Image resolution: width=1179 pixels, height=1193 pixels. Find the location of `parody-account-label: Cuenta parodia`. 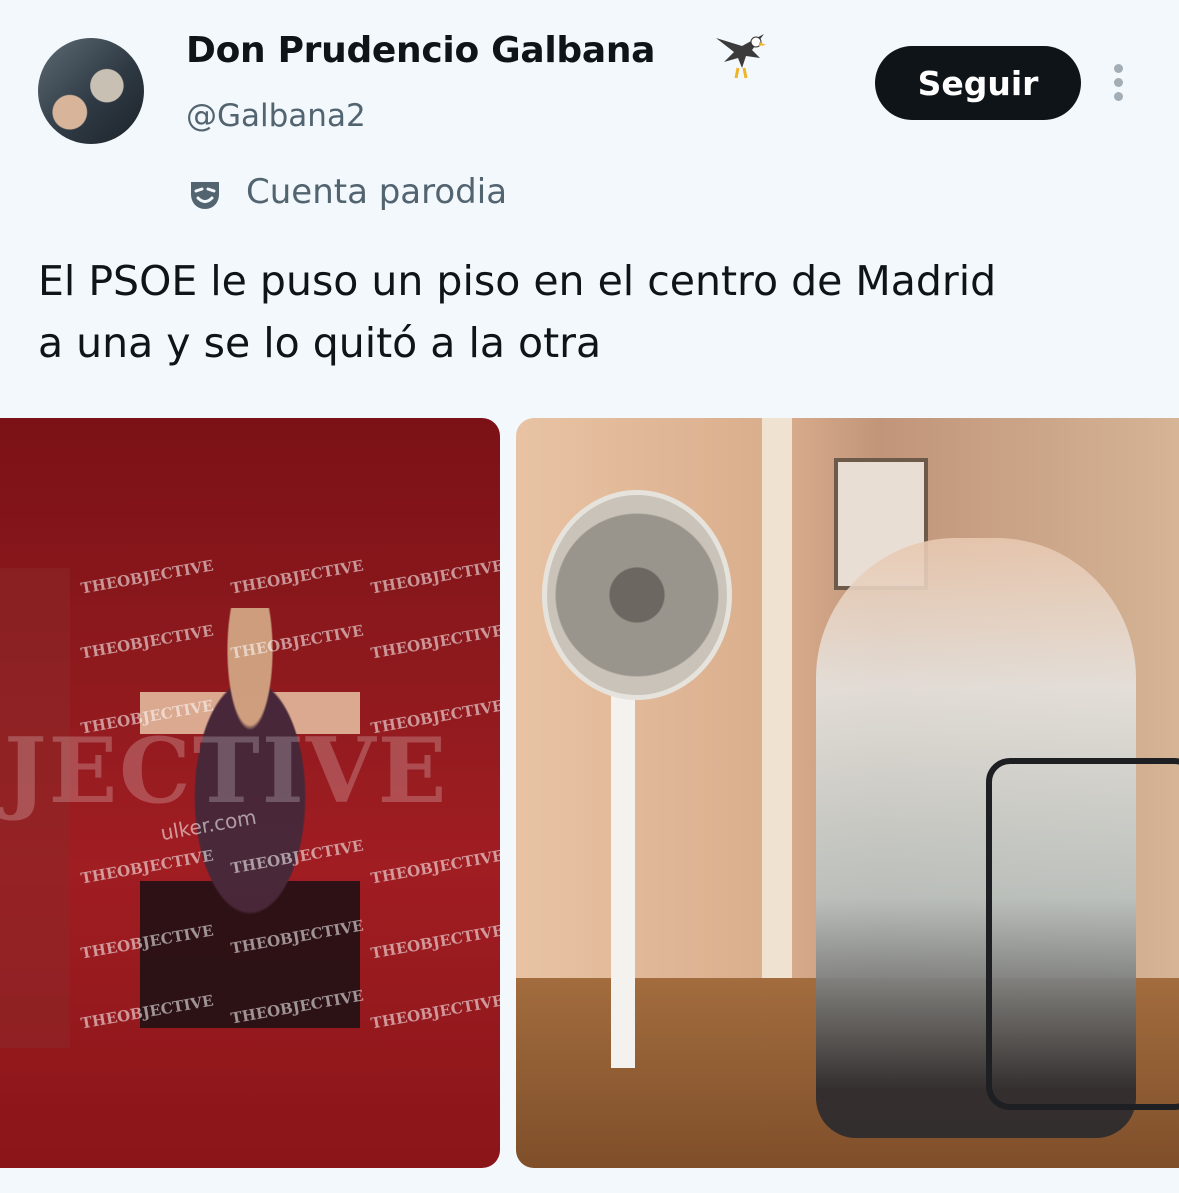

parody-account-label: Cuenta parodia is located at coordinates (377, 192).